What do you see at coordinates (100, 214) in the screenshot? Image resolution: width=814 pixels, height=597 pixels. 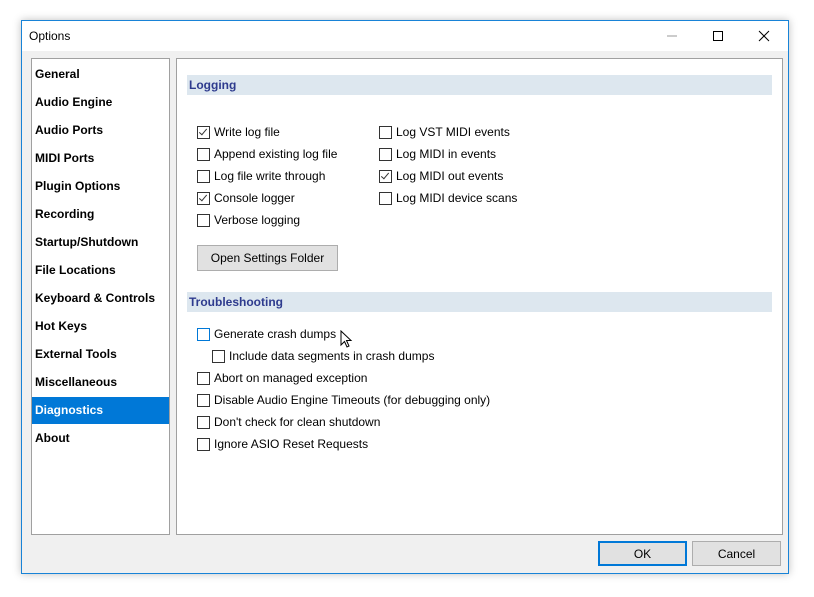 I see `sidebar-item-recording: Recording` at bounding box center [100, 214].